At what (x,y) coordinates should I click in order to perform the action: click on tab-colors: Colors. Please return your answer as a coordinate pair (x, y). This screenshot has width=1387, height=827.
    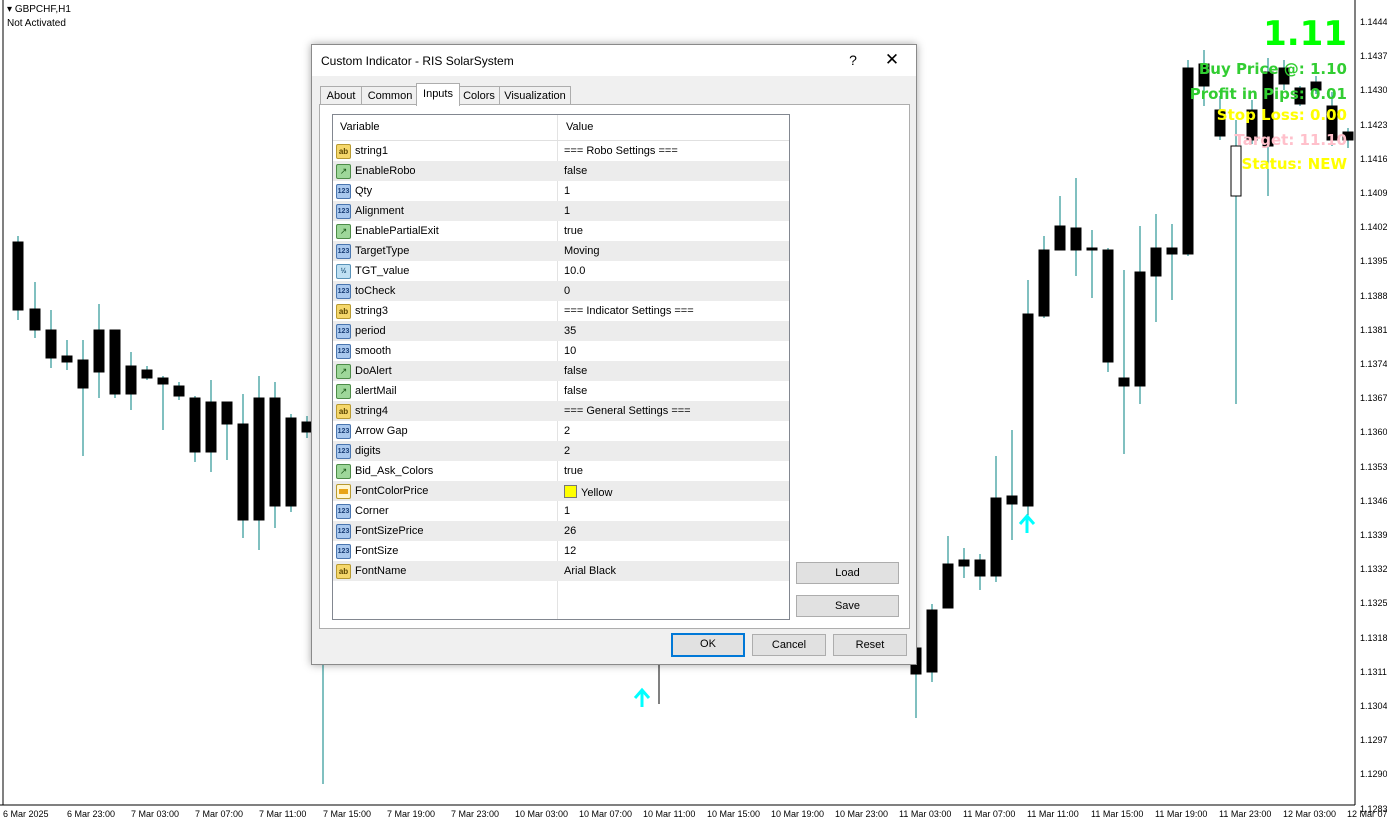
    Looking at the image, I should click on (479, 95).